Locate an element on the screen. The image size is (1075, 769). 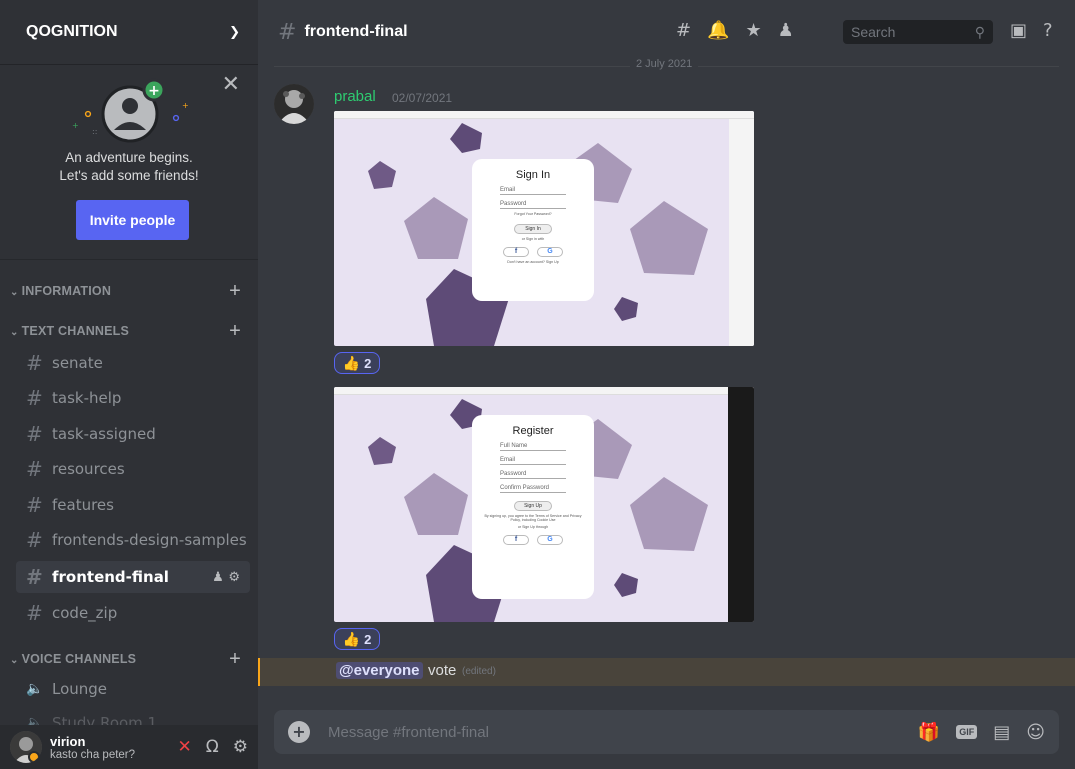
channel-name: senate is located at coordinates (77, 363).